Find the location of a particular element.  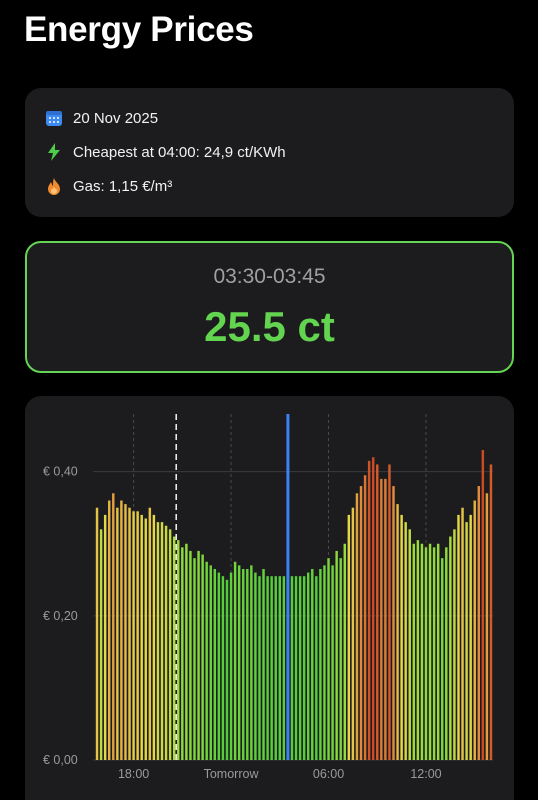

cheapest-row: Cheapest at 04:00: 24,9 ct/KWh is located at coordinates (165, 152).